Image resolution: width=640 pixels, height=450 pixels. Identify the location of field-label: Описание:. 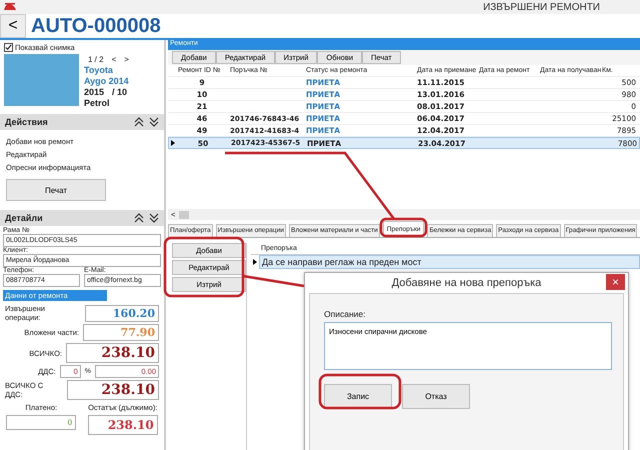
(345, 314).